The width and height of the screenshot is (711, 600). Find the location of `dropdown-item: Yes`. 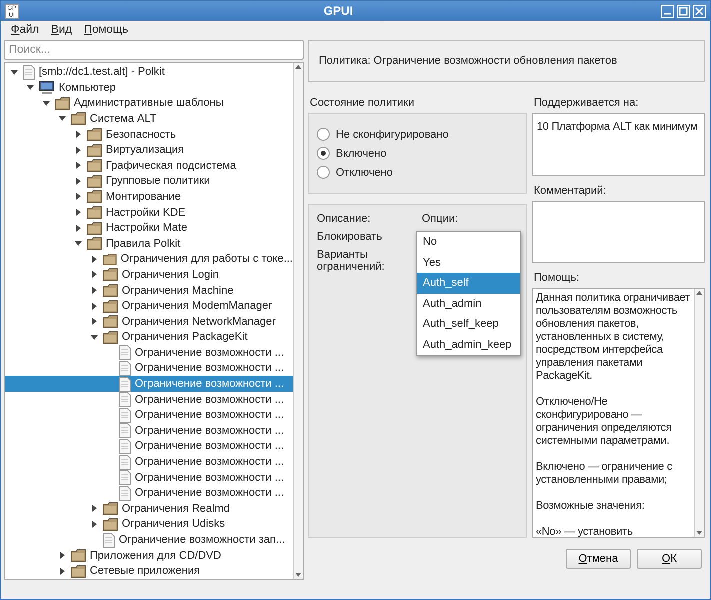

dropdown-item: Yes is located at coordinates (468, 262).